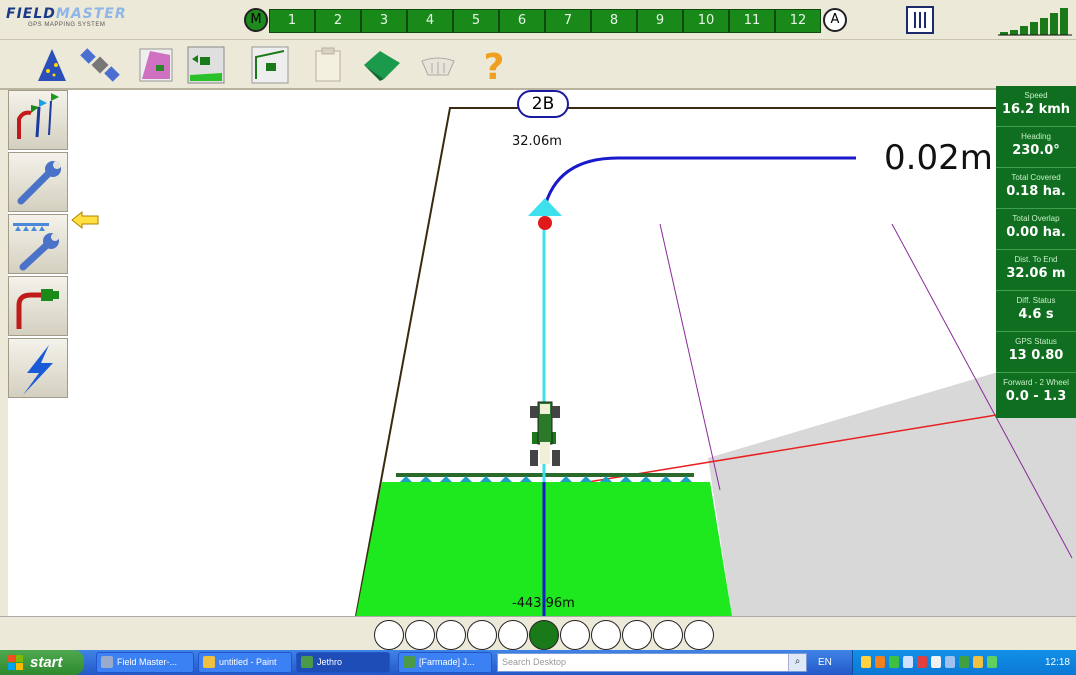 The image size is (1076, 675). I want to click on field-guidance-icon, so click(270, 65).